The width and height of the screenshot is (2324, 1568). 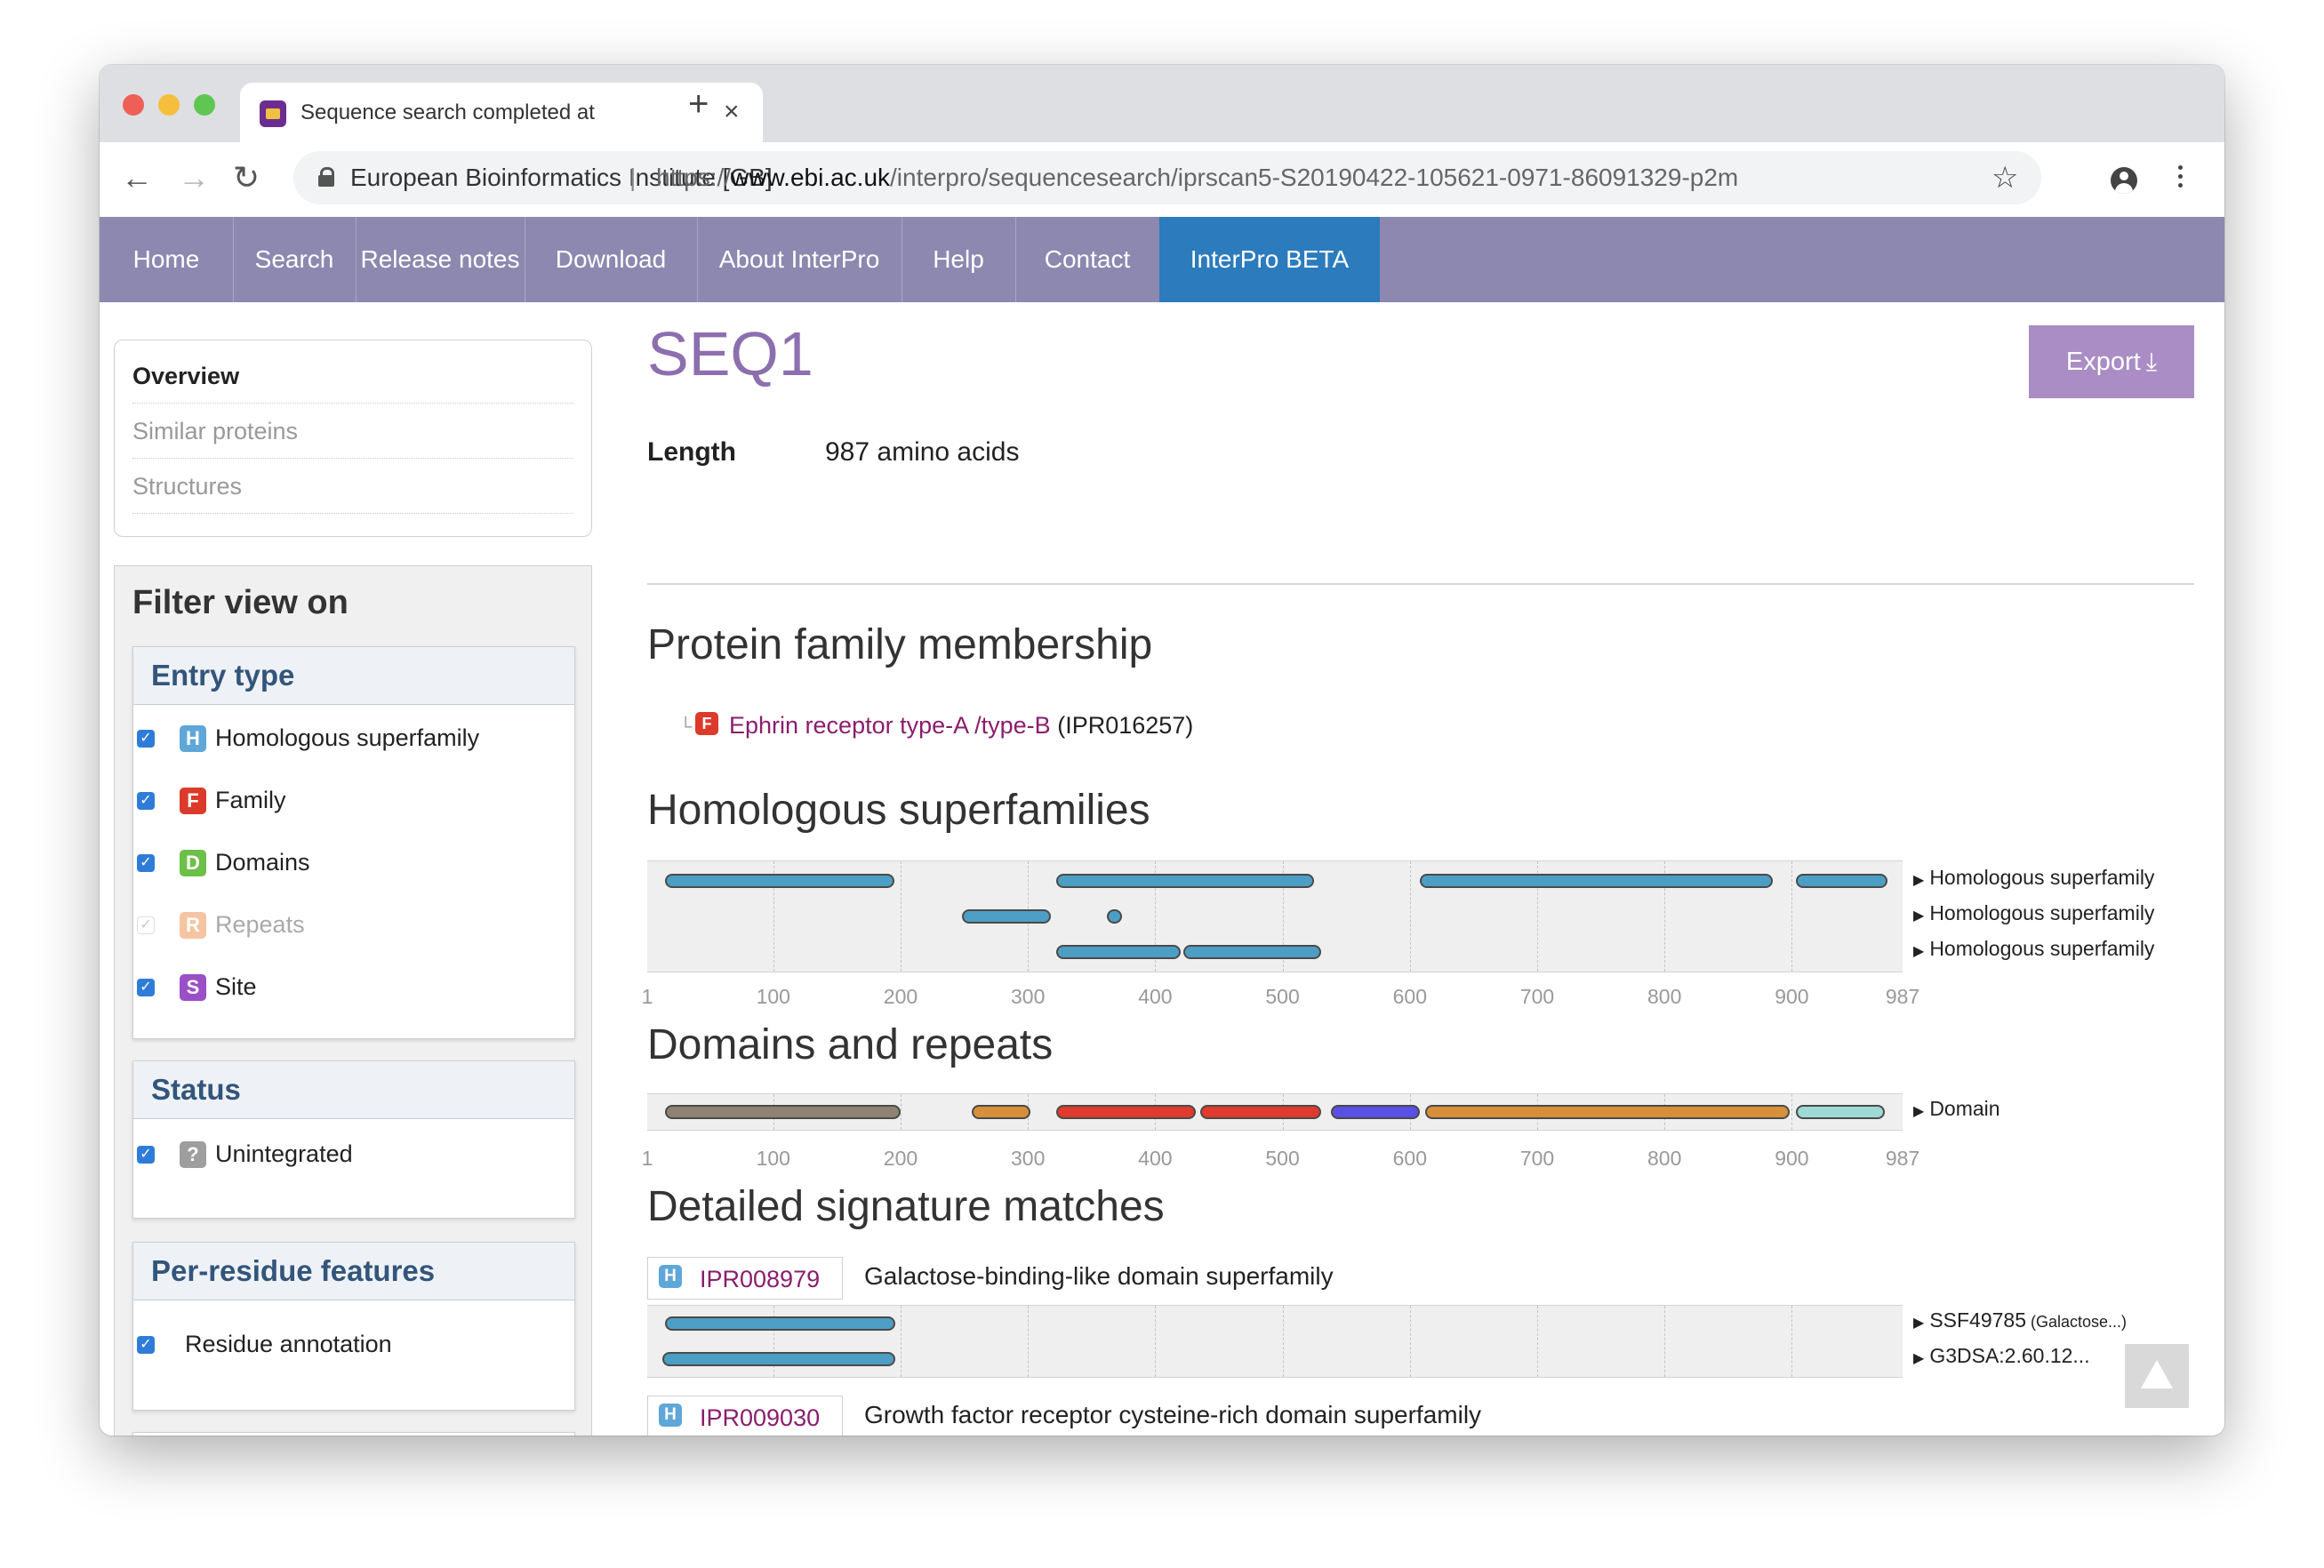 I want to click on subnav-similar-proteins: Similar proteins, so click(x=352, y=431).